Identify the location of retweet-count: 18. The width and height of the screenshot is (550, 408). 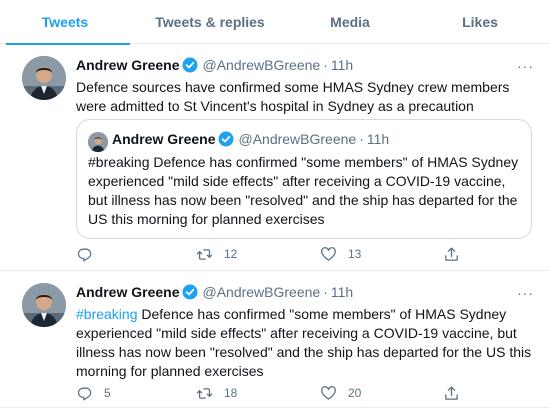
(231, 393).